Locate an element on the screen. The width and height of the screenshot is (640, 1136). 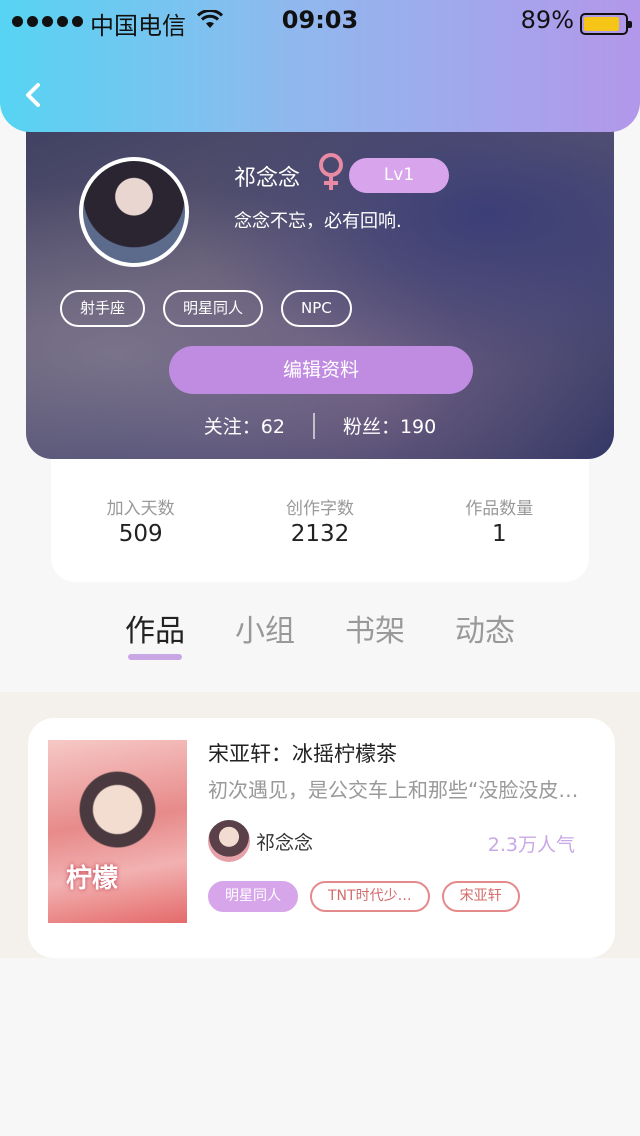
stats-panel: 加入天数 509 创作字数 2132 作品数量 1 is located at coordinates (320, 514).